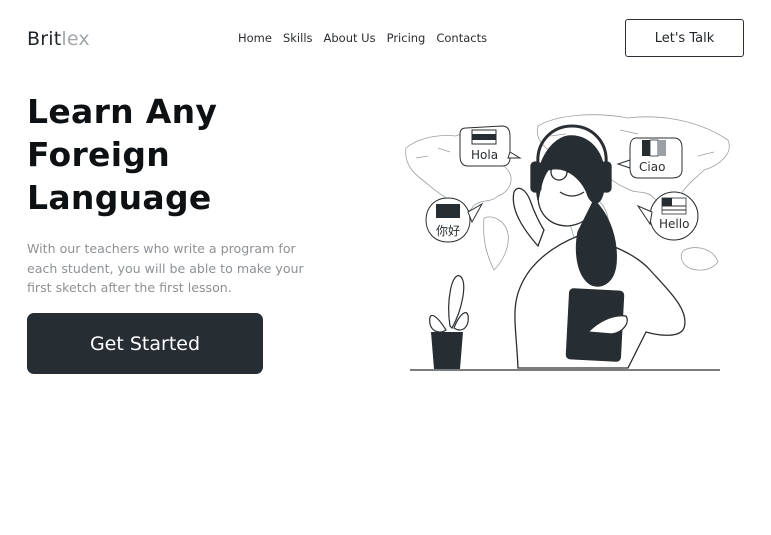 This screenshot has height=535, width=771. Describe the element at coordinates (674, 224) in the screenshot. I see `bubble-hello-label: Hello` at that location.